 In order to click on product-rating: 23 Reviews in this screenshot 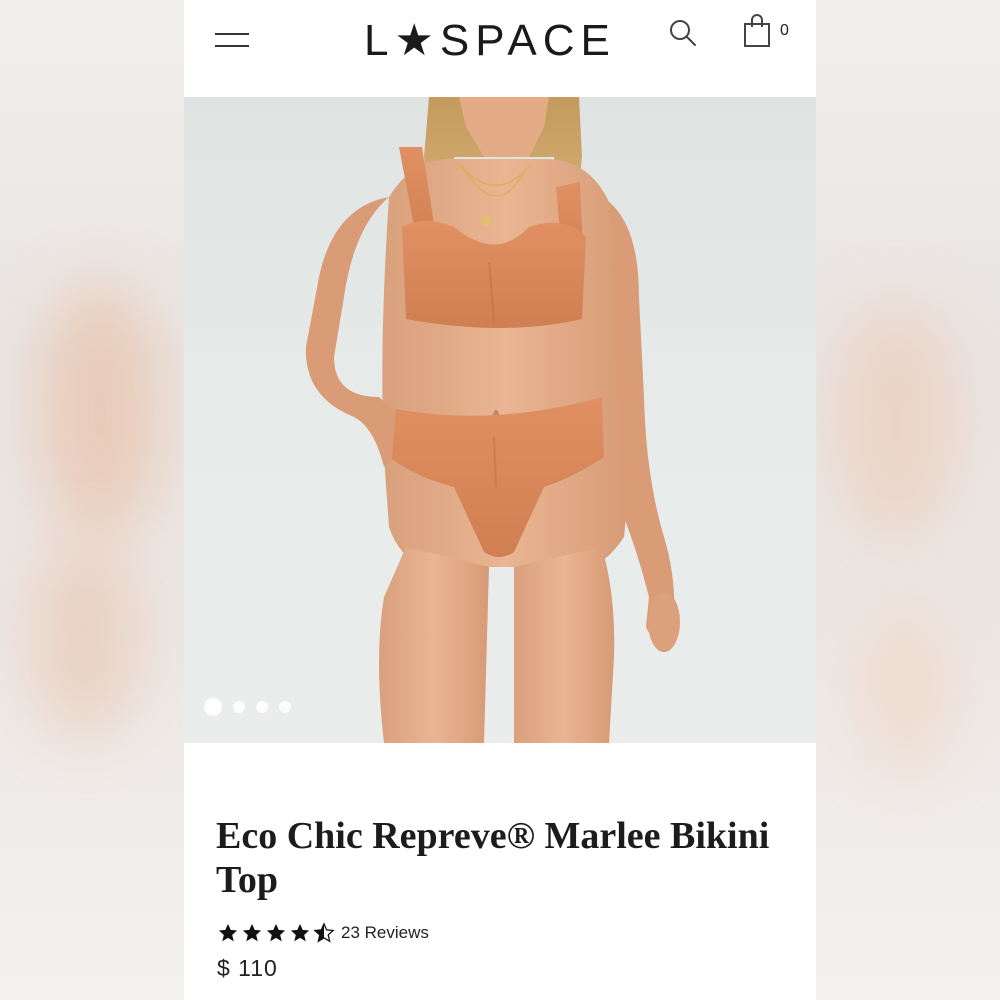, I will do `click(323, 933)`.